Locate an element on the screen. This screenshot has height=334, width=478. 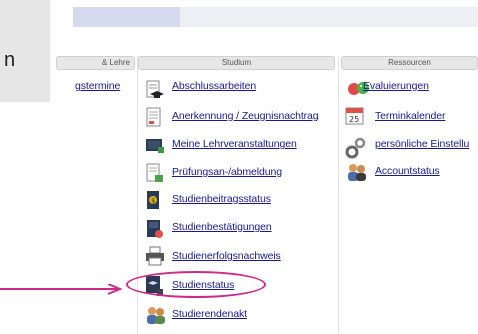
link-pruefungsanmeldung: Prüfungsan-/abmeldung is located at coordinates (227, 172).